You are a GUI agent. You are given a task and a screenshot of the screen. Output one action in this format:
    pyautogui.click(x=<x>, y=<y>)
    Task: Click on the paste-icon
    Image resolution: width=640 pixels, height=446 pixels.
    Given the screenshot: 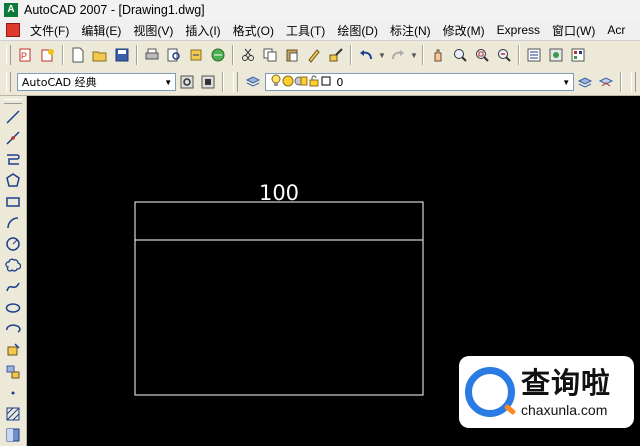 What is the action you would take?
    pyautogui.click(x=292, y=55)
    